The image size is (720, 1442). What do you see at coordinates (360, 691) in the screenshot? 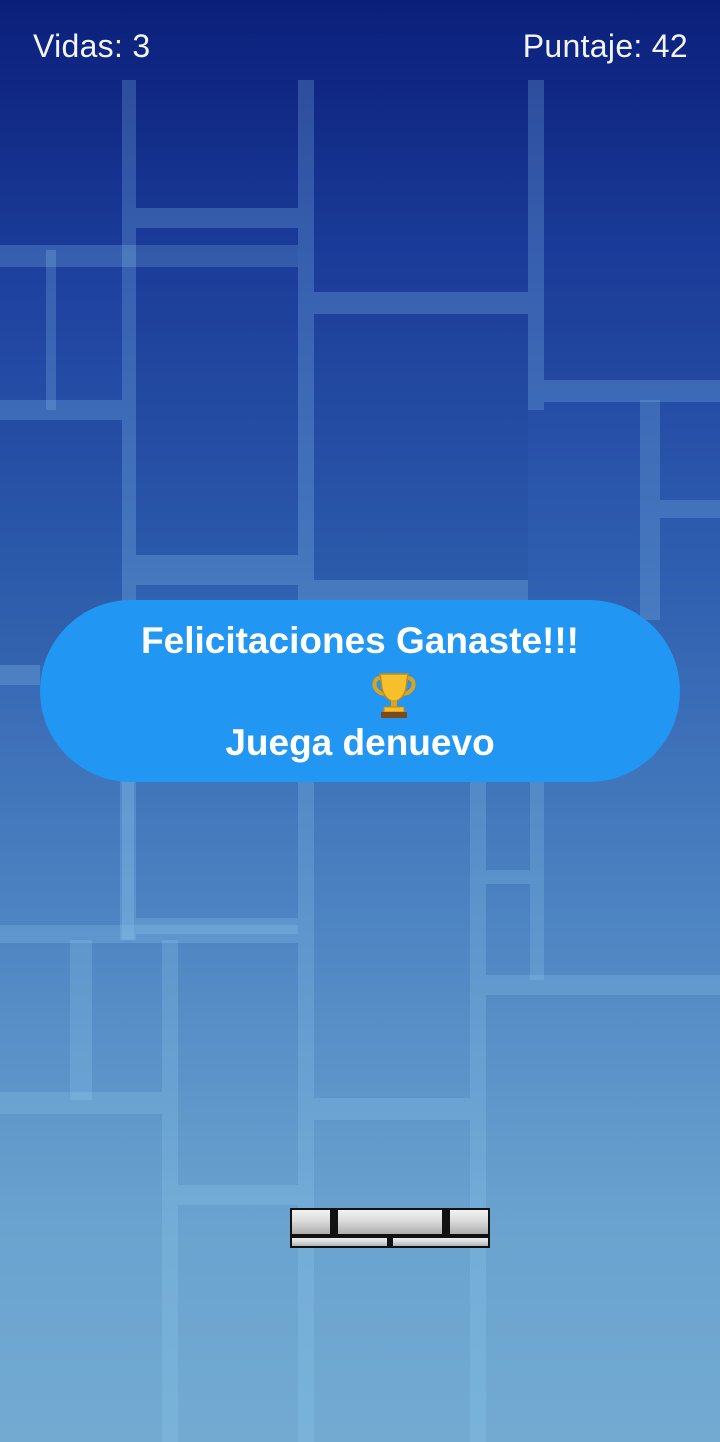
I see `win-dialog-button: Felicitaciones Ganaste!!! Juega denuevo` at bounding box center [360, 691].